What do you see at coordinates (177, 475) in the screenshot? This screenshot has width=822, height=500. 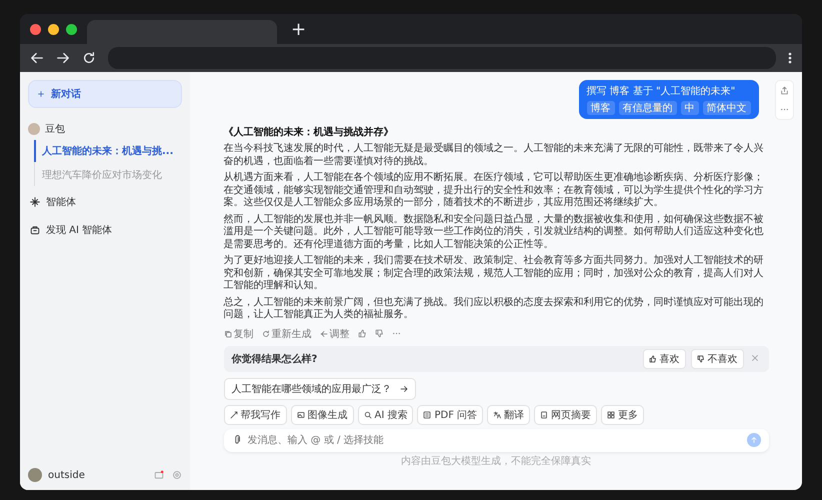 I see `settings-icon` at bounding box center [177, 475].